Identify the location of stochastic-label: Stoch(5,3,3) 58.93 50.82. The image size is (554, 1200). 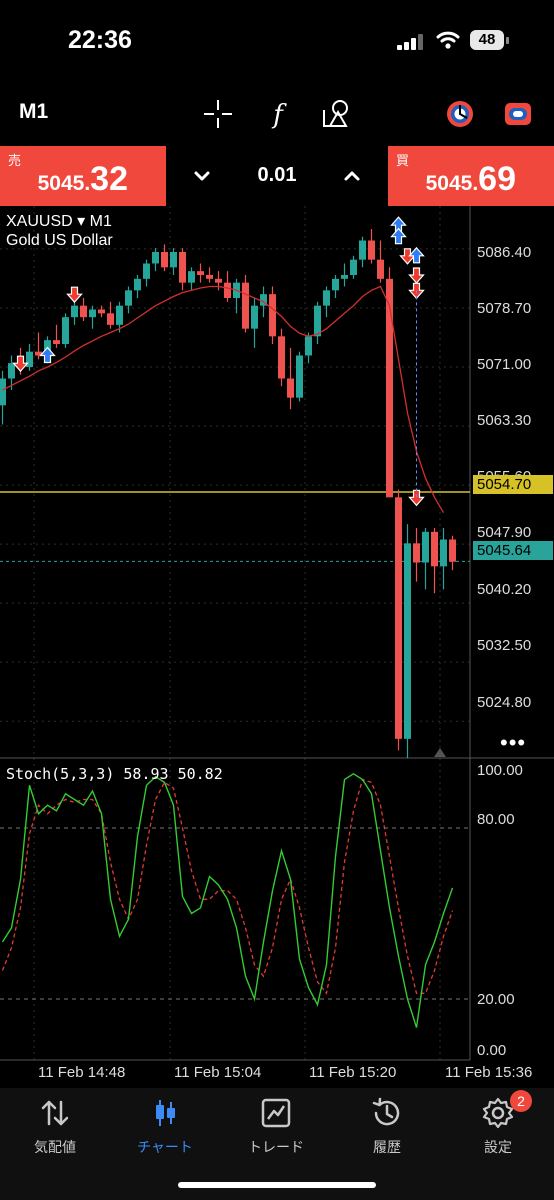
(114, 774).